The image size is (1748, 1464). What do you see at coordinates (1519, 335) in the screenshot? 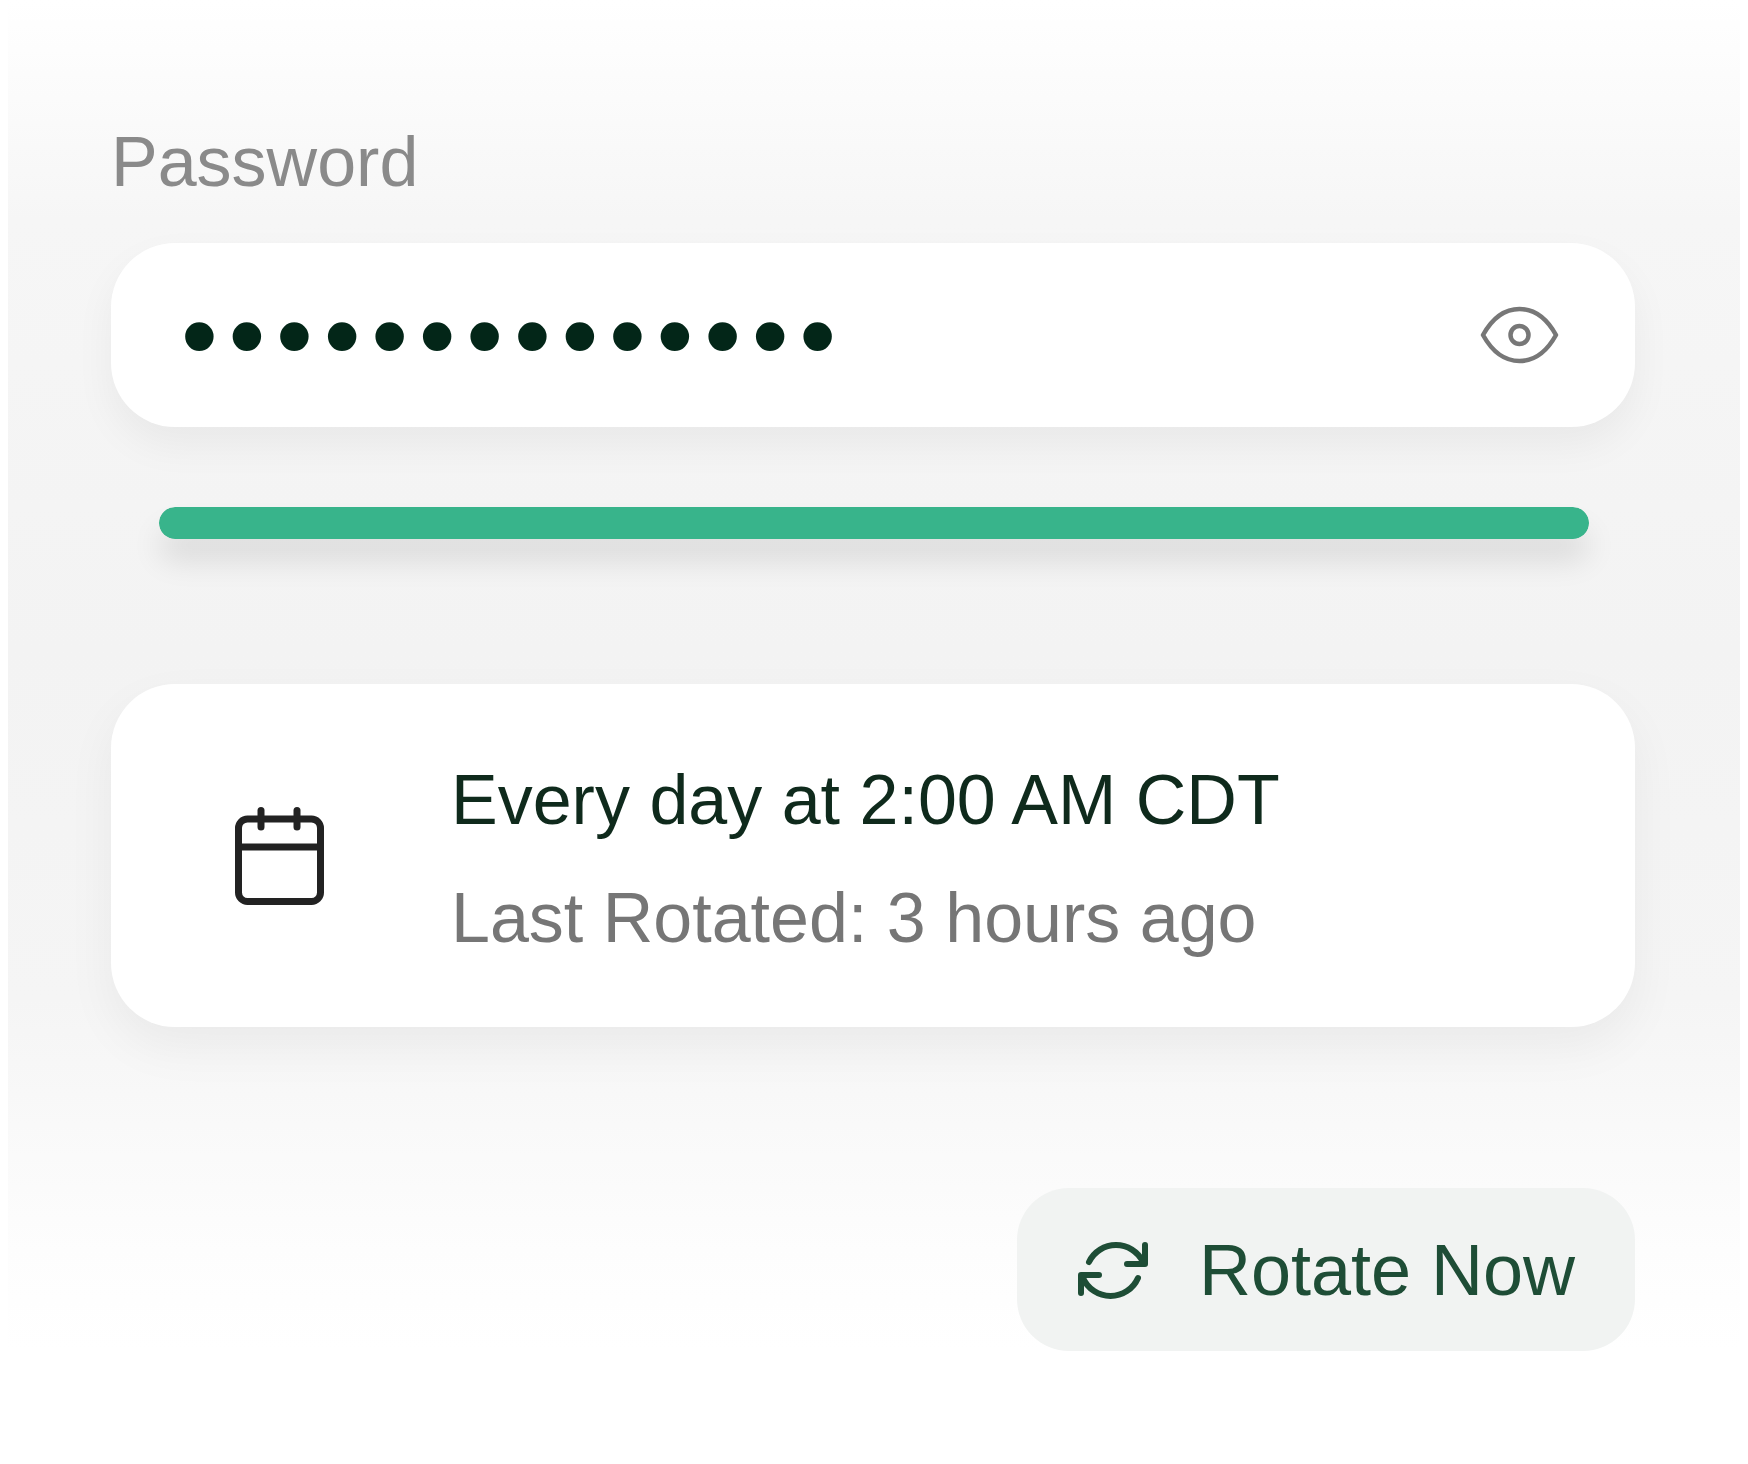
I see `eye-icon` at bounding box center [1519, 335].